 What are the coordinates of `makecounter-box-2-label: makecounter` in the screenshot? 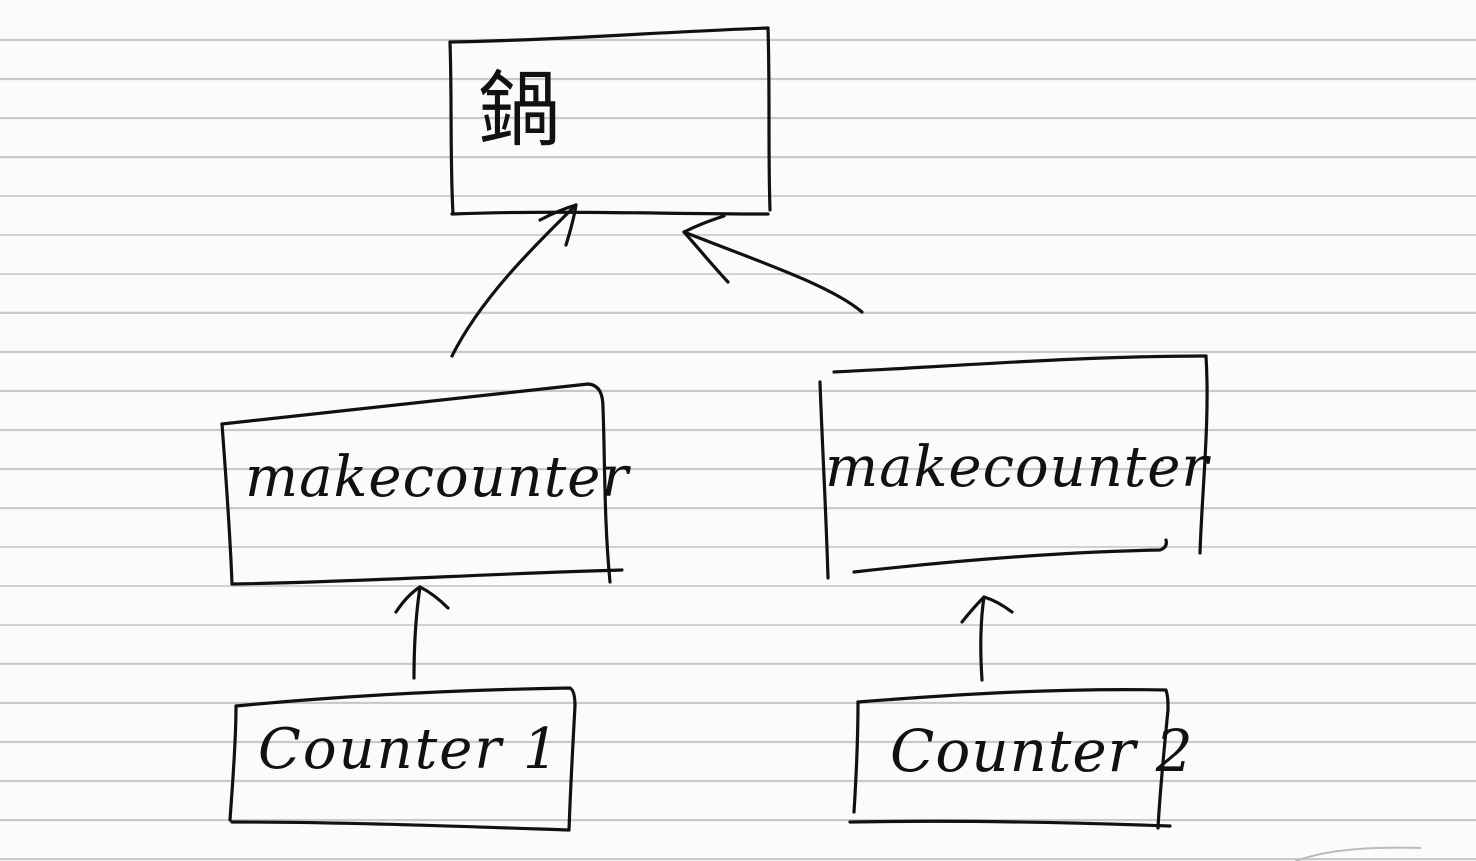 It's located at (1017, 467).